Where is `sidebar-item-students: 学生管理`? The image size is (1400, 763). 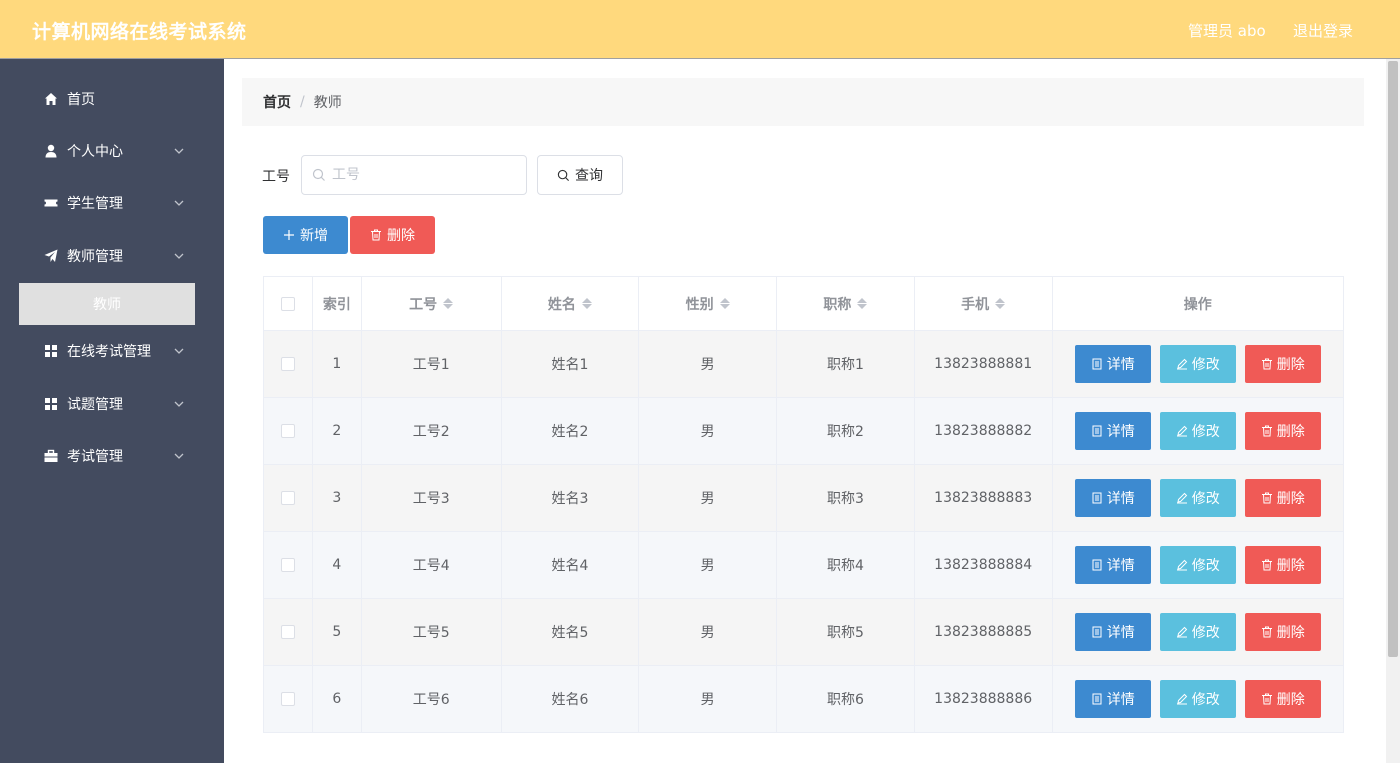 sidebar-item-students: 学生管理 is located at coordinates (112, 203).